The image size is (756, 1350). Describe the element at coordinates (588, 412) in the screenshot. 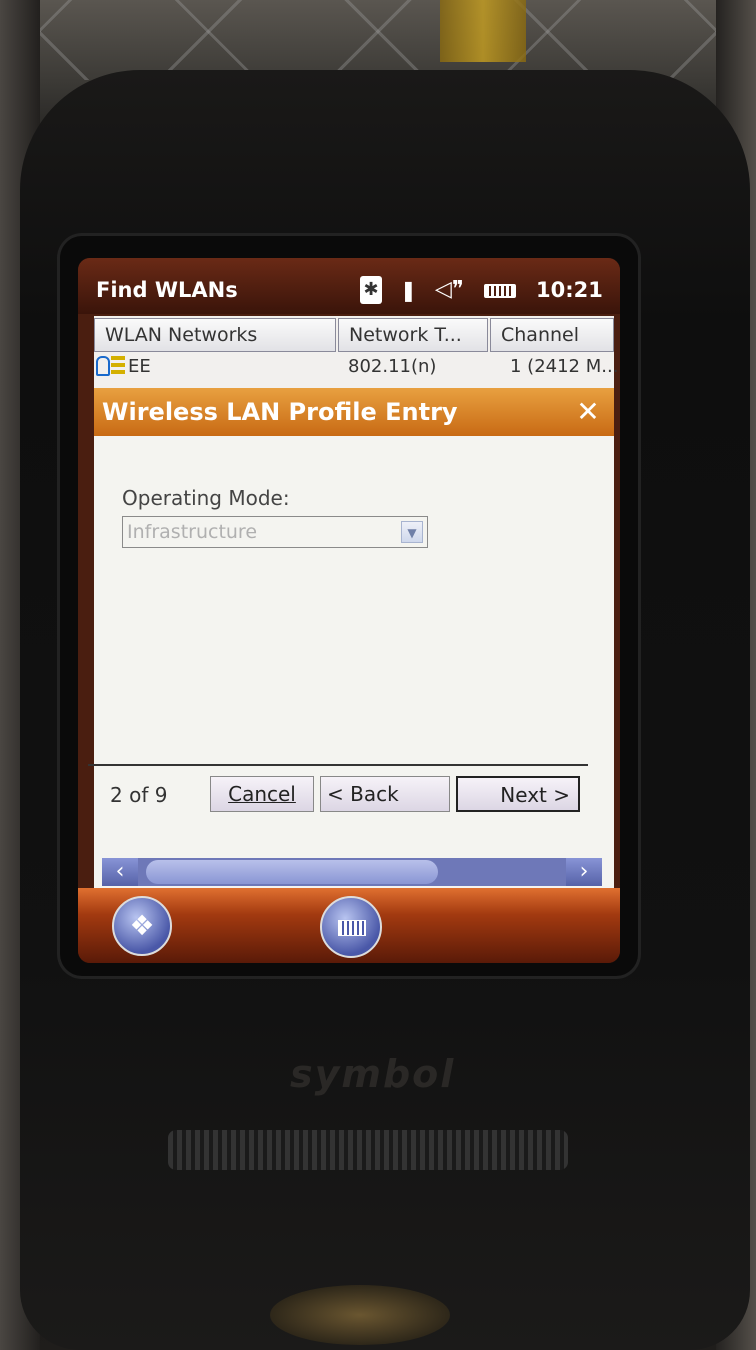

I see `close-icon: ✕` at that location.